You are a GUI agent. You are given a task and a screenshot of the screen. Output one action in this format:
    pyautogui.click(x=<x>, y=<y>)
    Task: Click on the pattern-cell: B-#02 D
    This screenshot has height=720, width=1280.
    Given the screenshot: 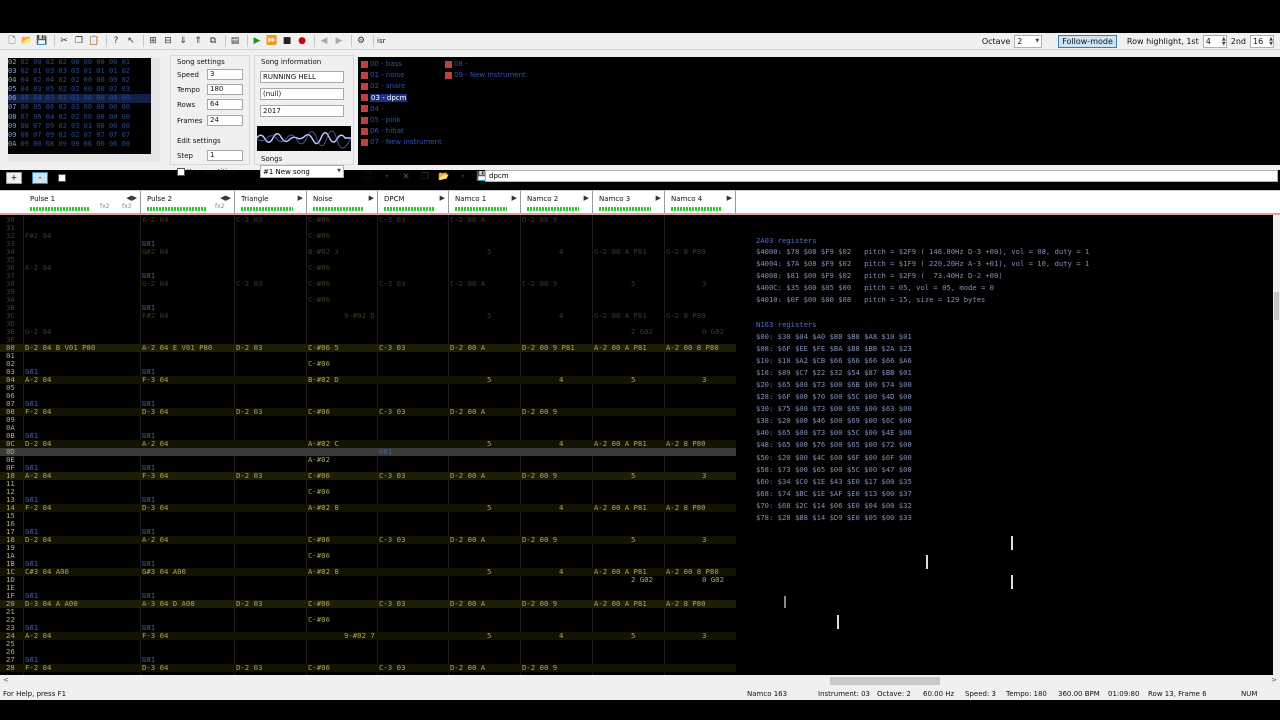 What is the action you would take?
    pyautogui.click(x=323, y=380)
    